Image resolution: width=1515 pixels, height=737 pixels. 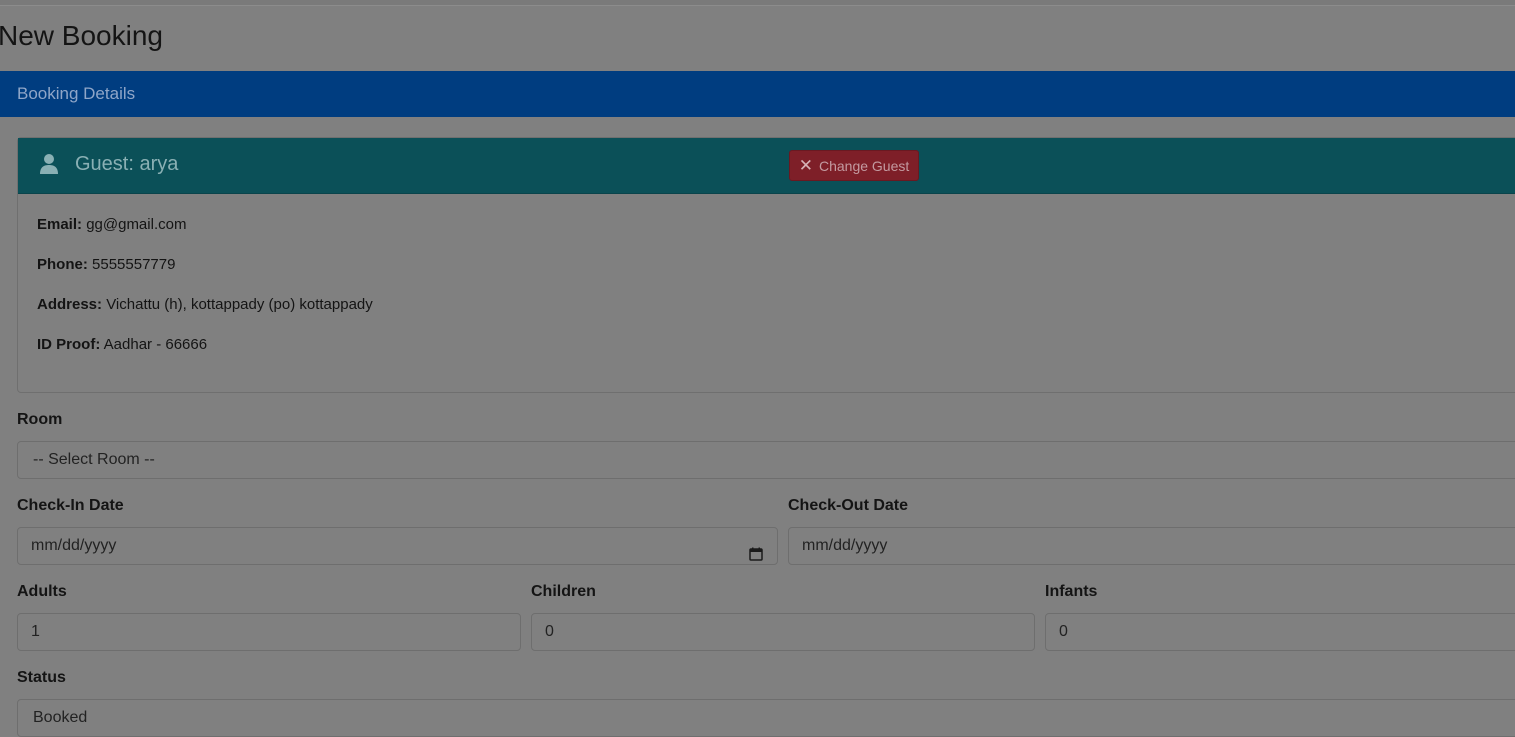 I want to click on guest-phone: Phone: 5555557779, so click(x=106, y=264).